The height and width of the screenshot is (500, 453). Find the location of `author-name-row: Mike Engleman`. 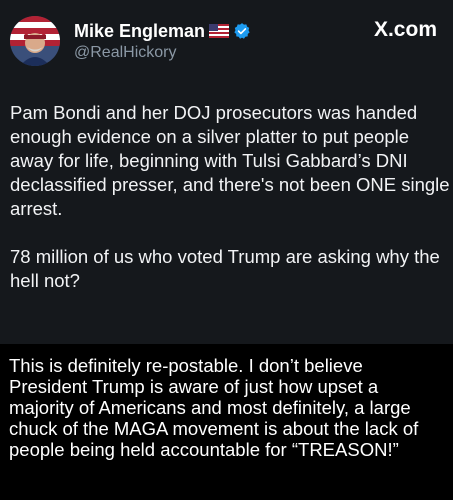

author-name-row: Mike Engleman is located at coordinates (162, 31).